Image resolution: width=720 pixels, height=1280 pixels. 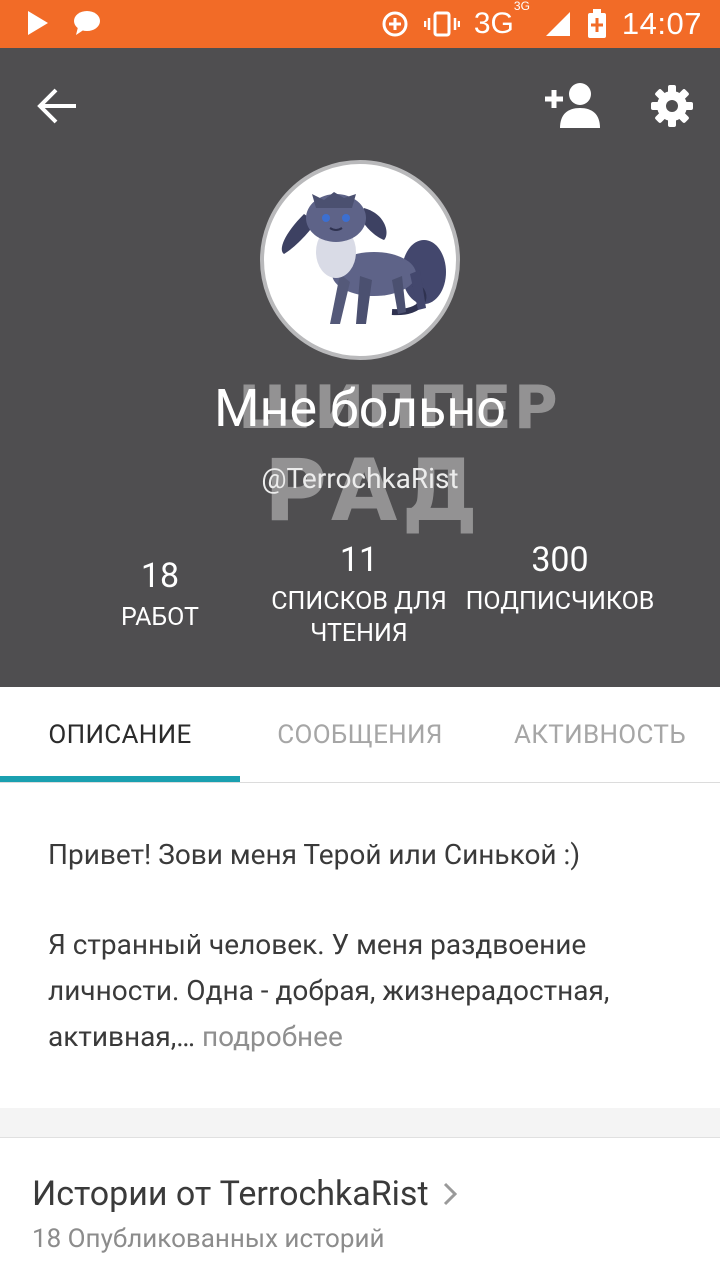 I want to click on username: @TerrochkaRist, so click(x=360, y=478).